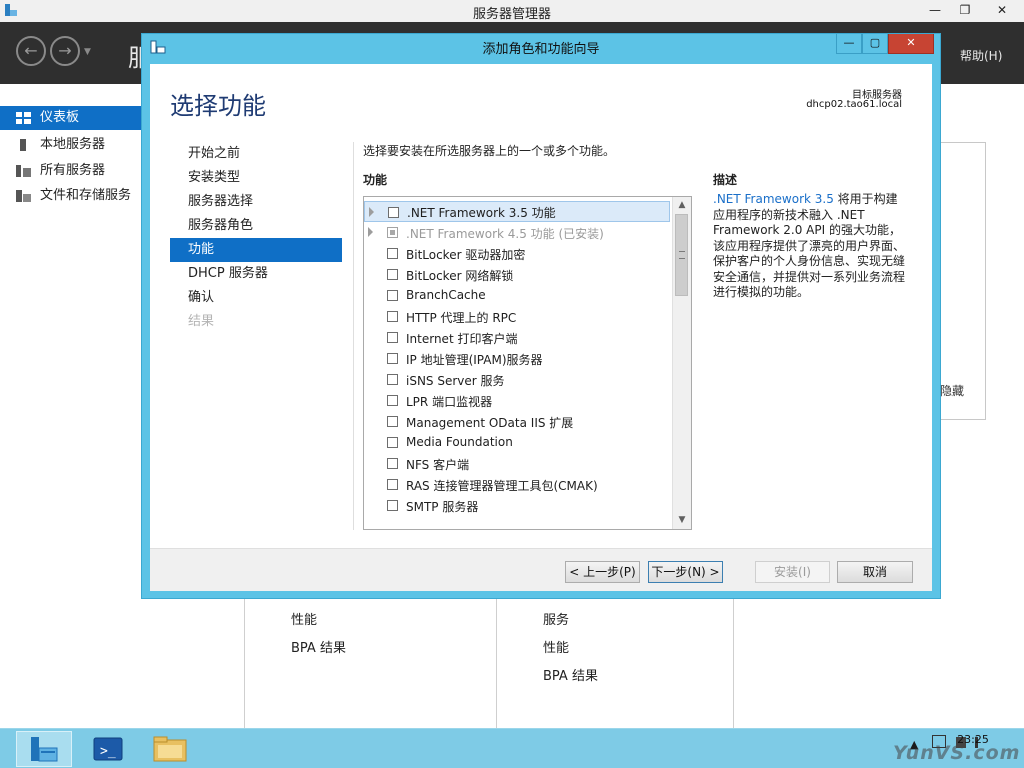  What do you see at coordinates (438, 465) in the screenshot?
I see `feature-label: NFS 客户端` at bounding box center [438, 465].